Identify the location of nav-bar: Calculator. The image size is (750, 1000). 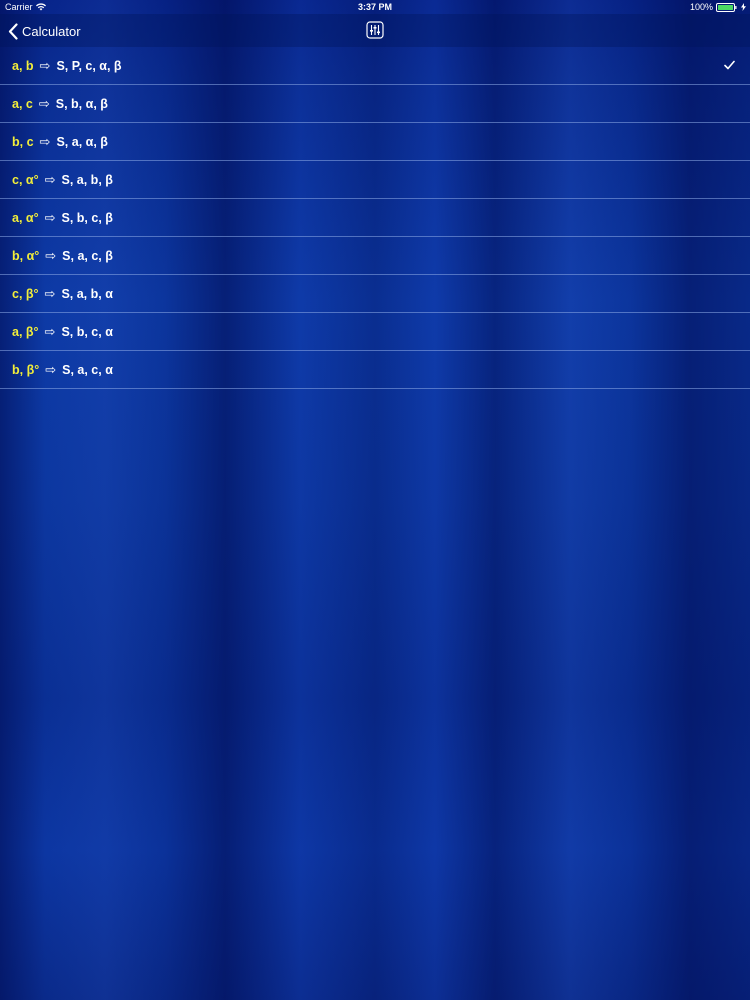
(375, 30).